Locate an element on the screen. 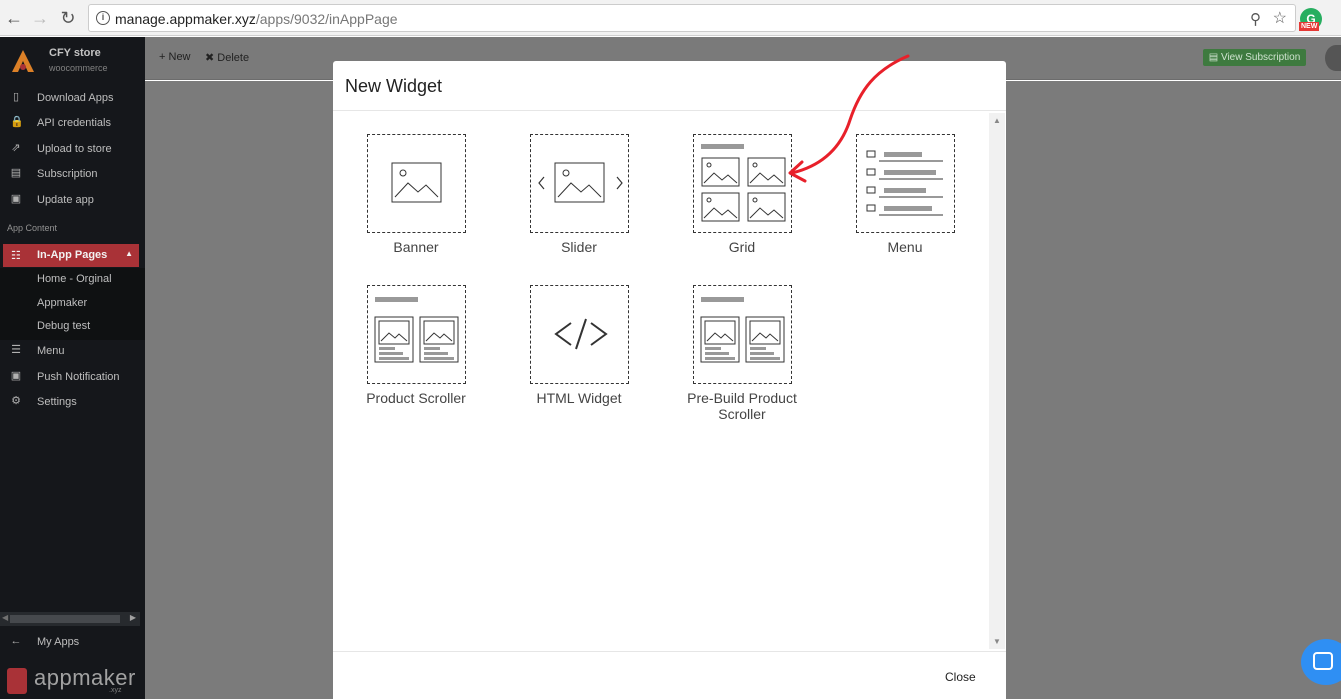  modal-vertical-scrollbar: ▲ ▼ is located at coordinates (997, 381).